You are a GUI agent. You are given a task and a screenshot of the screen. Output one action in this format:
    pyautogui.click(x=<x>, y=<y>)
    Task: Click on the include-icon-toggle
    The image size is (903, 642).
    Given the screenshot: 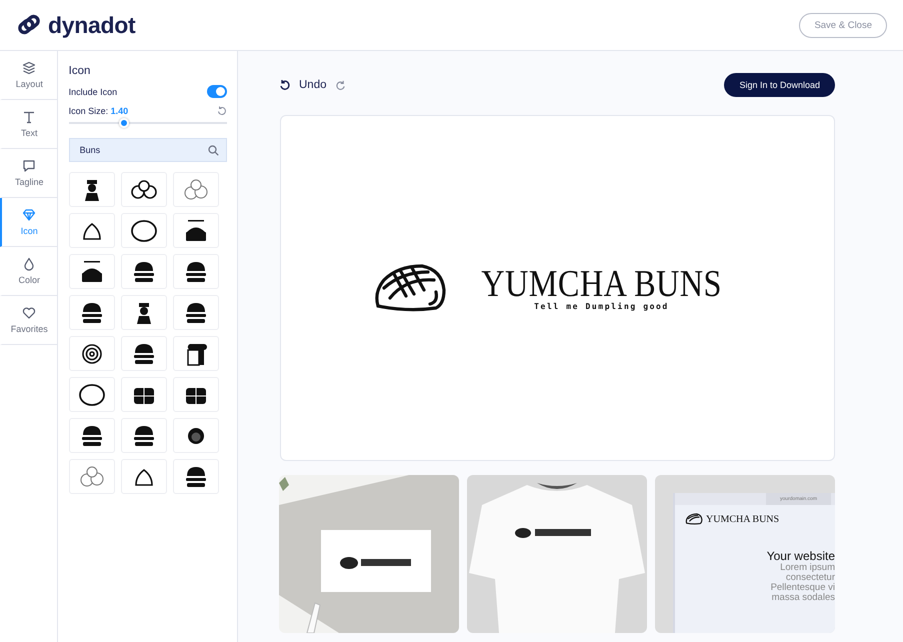 What is the action you would take?
    pyautogui.click(x=217, y=91)
    